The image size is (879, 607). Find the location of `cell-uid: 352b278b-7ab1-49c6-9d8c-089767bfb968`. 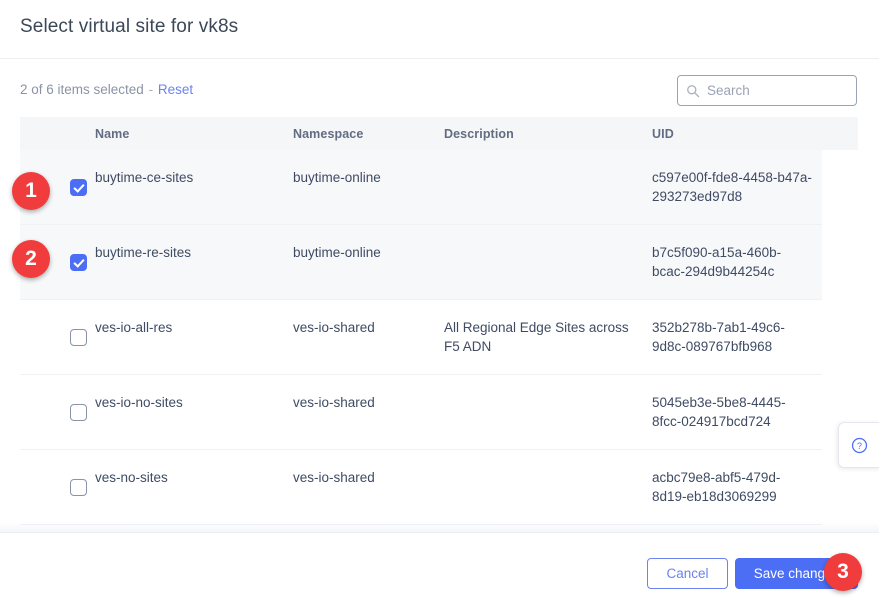

cell-uid: 352b278b-7ab1-49c6-9d8c-089767bfb968 is located at coordinates (718, 337).